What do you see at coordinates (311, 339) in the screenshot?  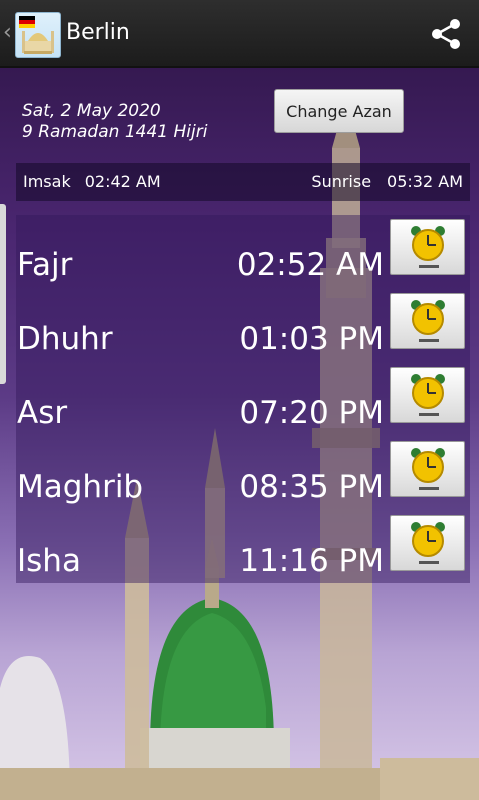 I see `prayer-time: 01:03 PM` at bounding box center [311, 339].